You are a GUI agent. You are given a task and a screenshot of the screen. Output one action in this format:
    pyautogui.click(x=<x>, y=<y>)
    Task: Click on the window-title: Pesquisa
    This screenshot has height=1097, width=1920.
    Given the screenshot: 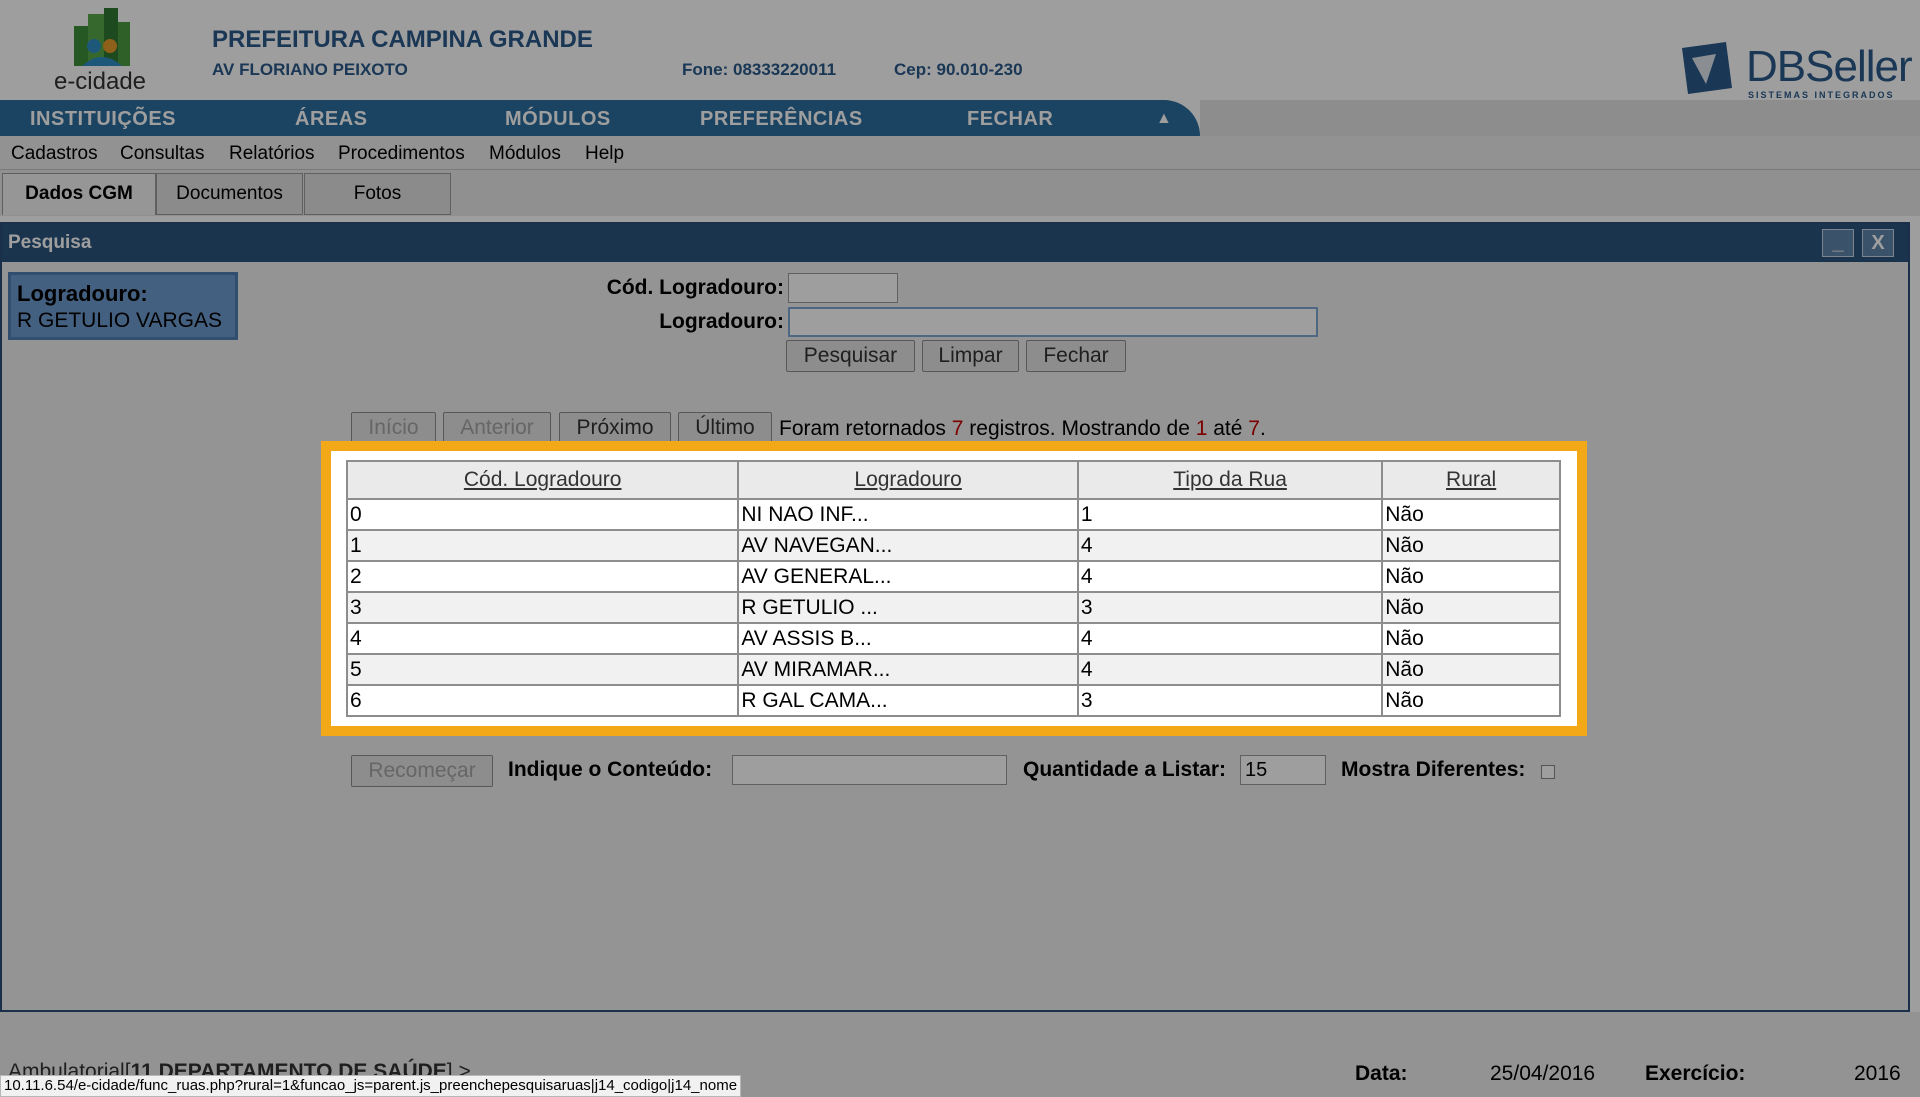 What is the action you would take?
    pyautogui.click(x=50, y=242)
    